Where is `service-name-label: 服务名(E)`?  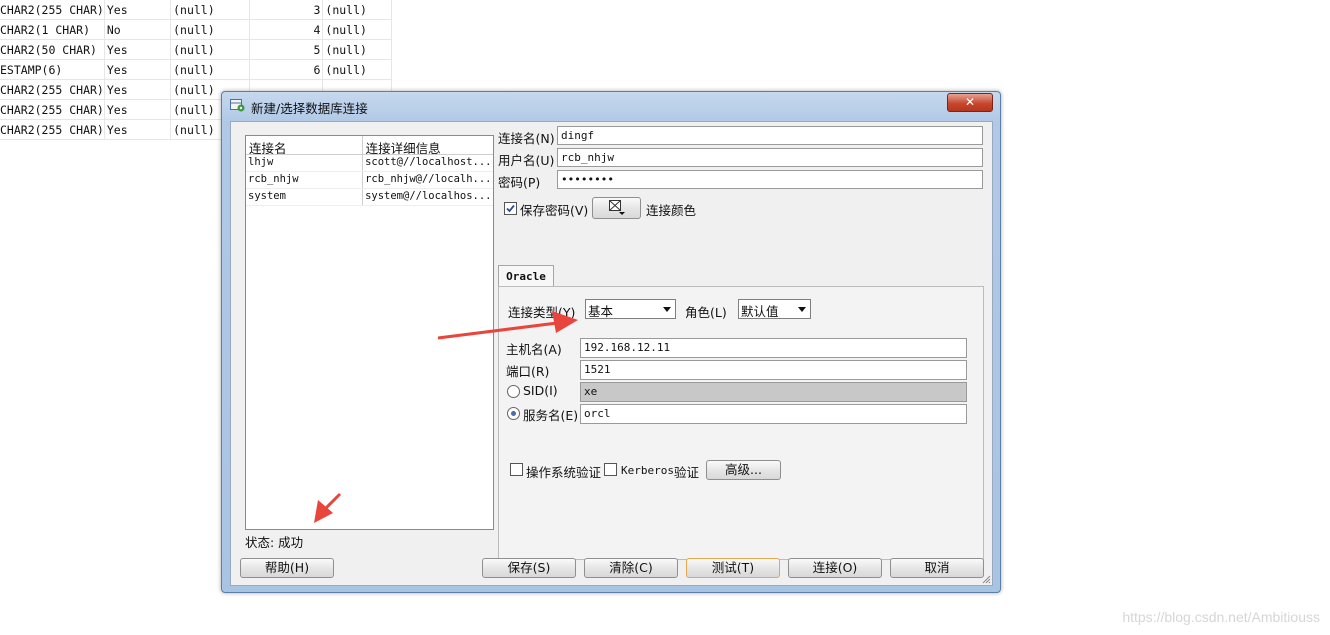
service-name-label: 服务名(E) is located at coordinates (551, 415).